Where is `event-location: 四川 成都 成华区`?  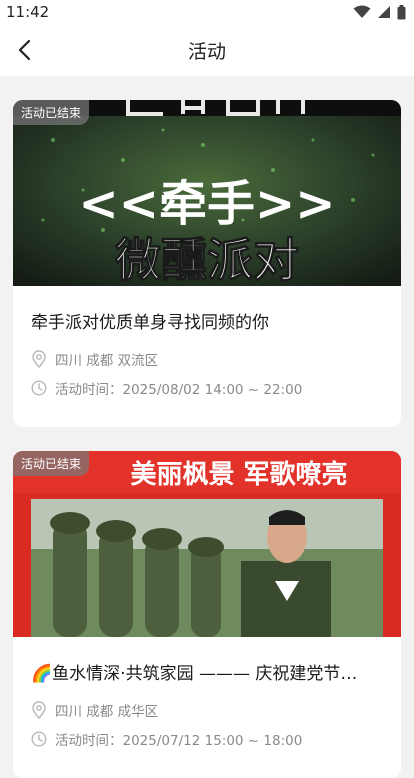 event-location: 四川 成都 成华区 is located at coordinates (207, 710).